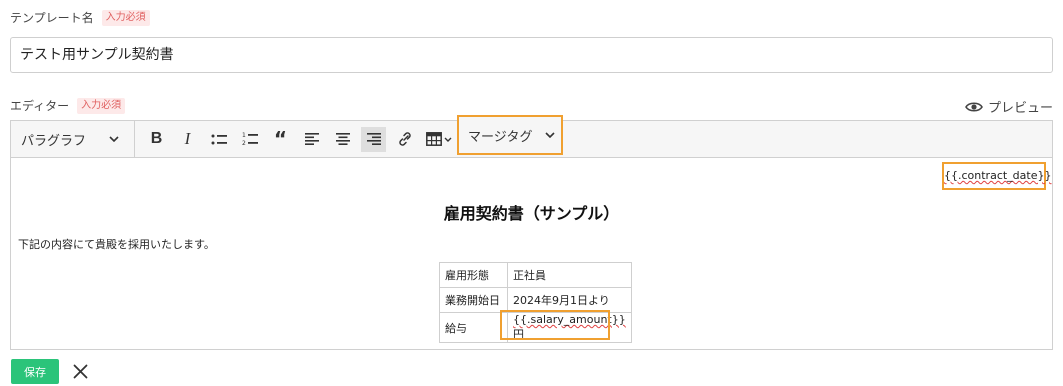 This screenshot has width=1063, height=386. I want to click on align-right-button, so click(373, 139).